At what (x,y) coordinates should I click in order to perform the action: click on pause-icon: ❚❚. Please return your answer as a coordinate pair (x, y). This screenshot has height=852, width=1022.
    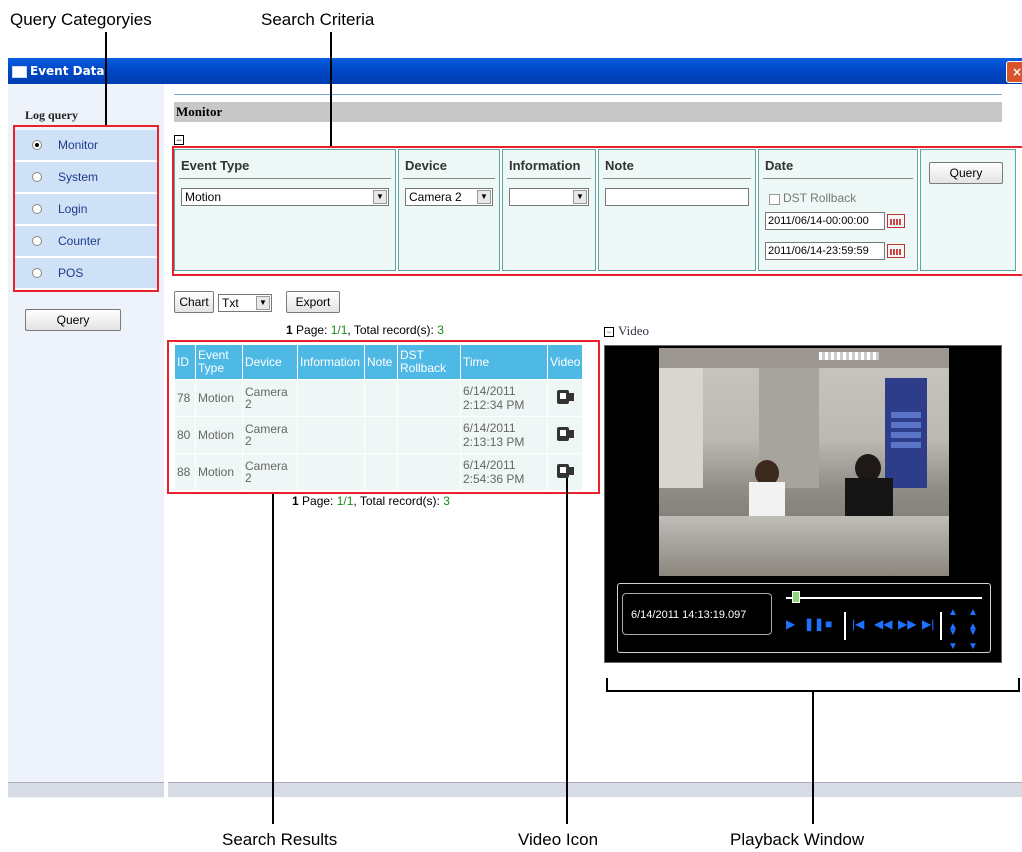
    Looking at the image, I should click on (814, 624).